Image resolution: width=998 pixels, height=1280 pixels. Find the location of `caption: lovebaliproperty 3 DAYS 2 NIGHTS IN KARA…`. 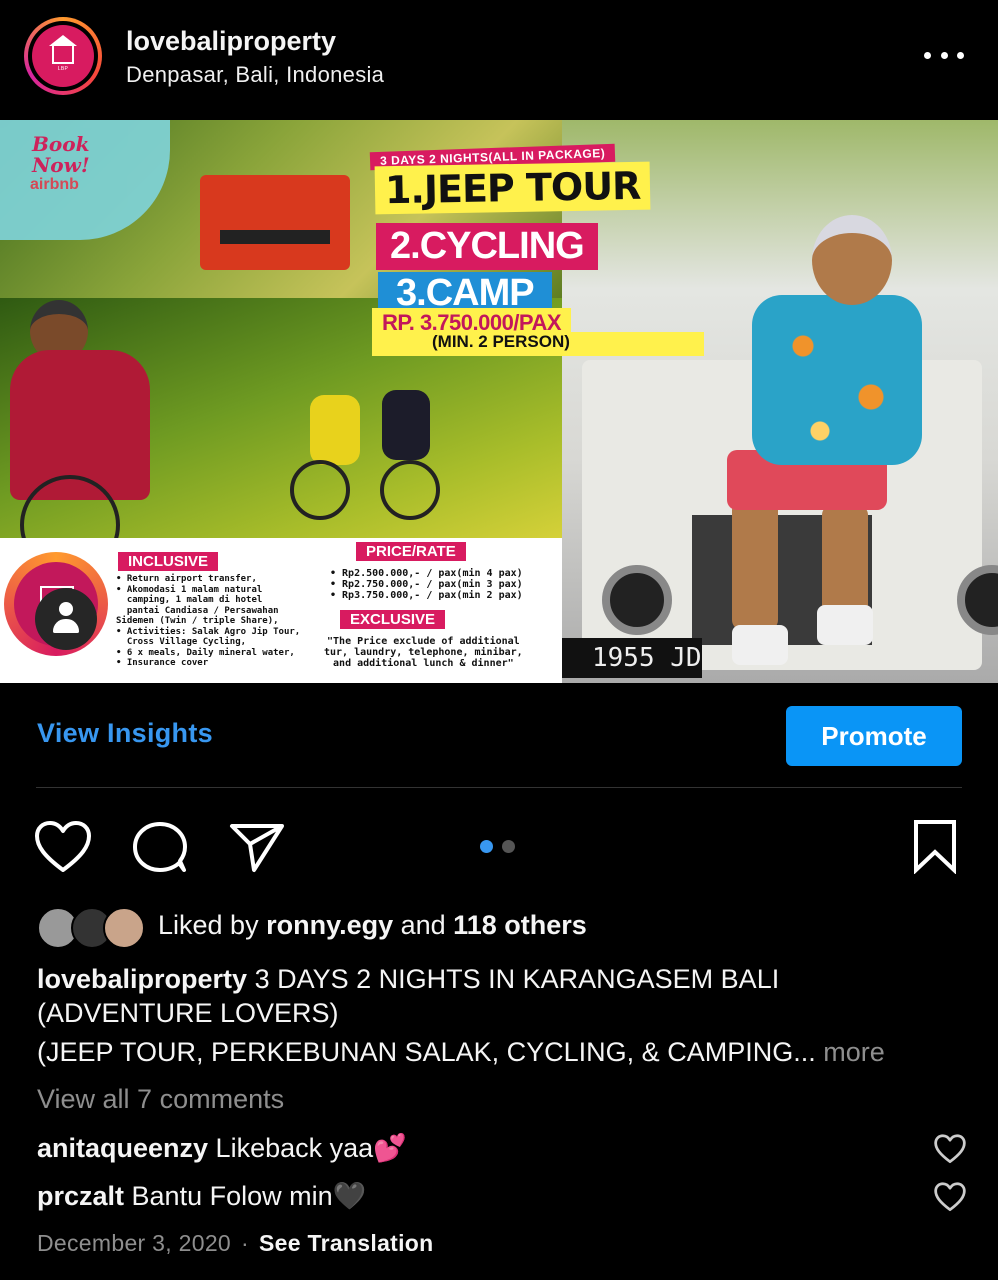

caption: lovebaliproperty 3 DAYS 2 NIGHTS IN KARA… is located at coordinates (408, 996).